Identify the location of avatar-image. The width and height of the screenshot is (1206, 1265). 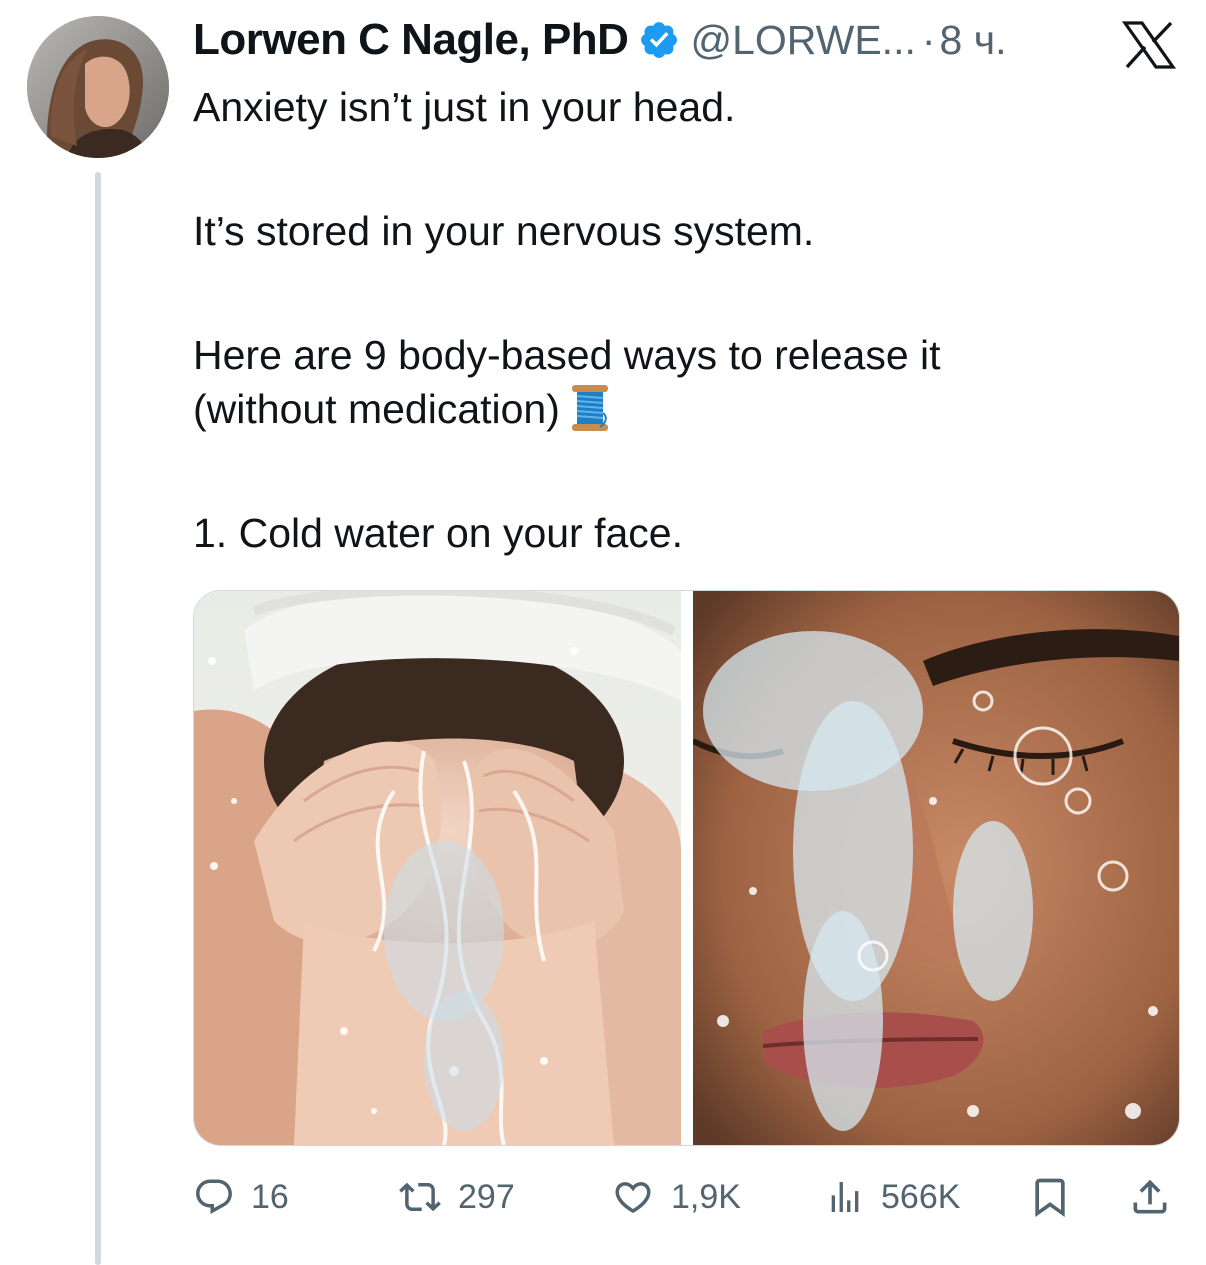
(98, 87).